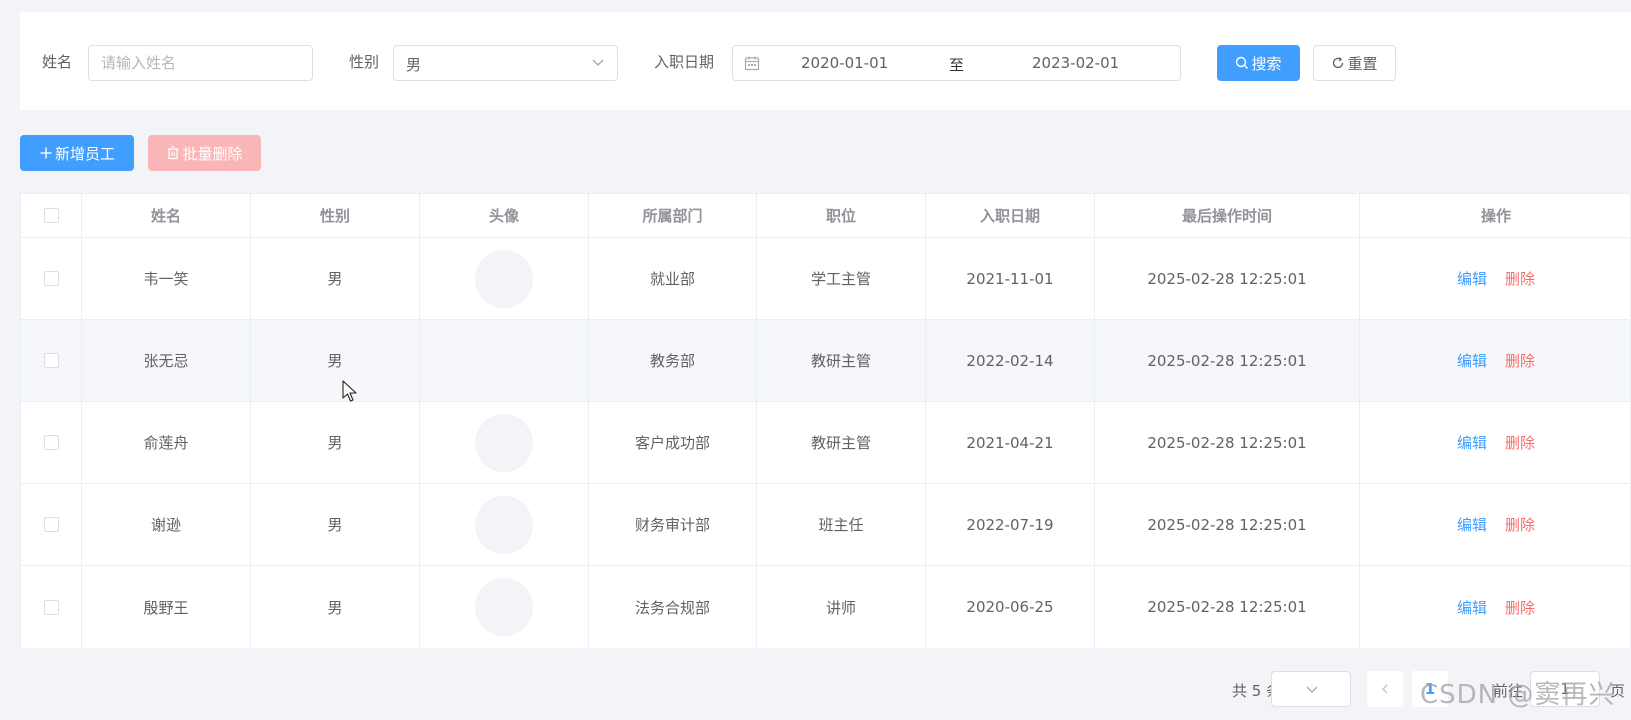 The height and width of the screenshot is (720, 1631). Describe the element at coordinates (1010, 360) in the screenshot. I see `cell-entry-date: 2022-02-14` at that location.